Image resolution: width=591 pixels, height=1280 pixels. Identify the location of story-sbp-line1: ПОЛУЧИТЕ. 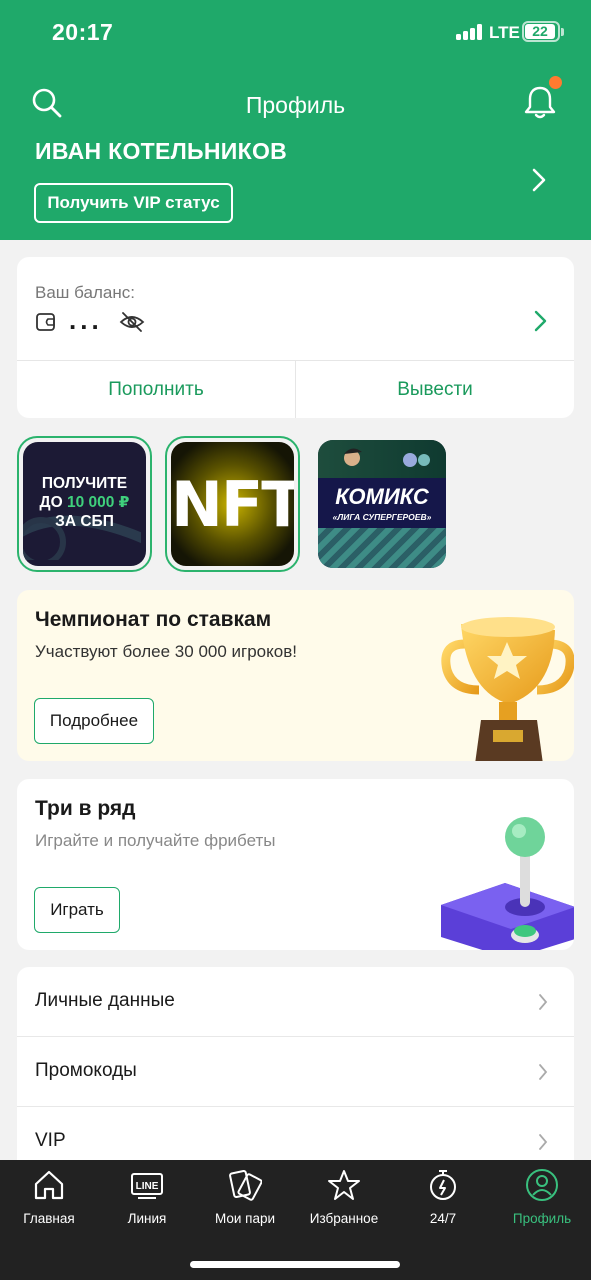
(84, 483).